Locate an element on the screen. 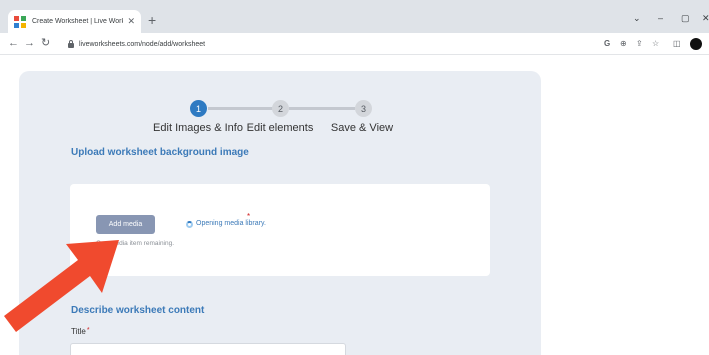 Image resolution: width=709 pixels, height=355 pixels. close-window-icon: ✕ is located at coordinates (705, 18).